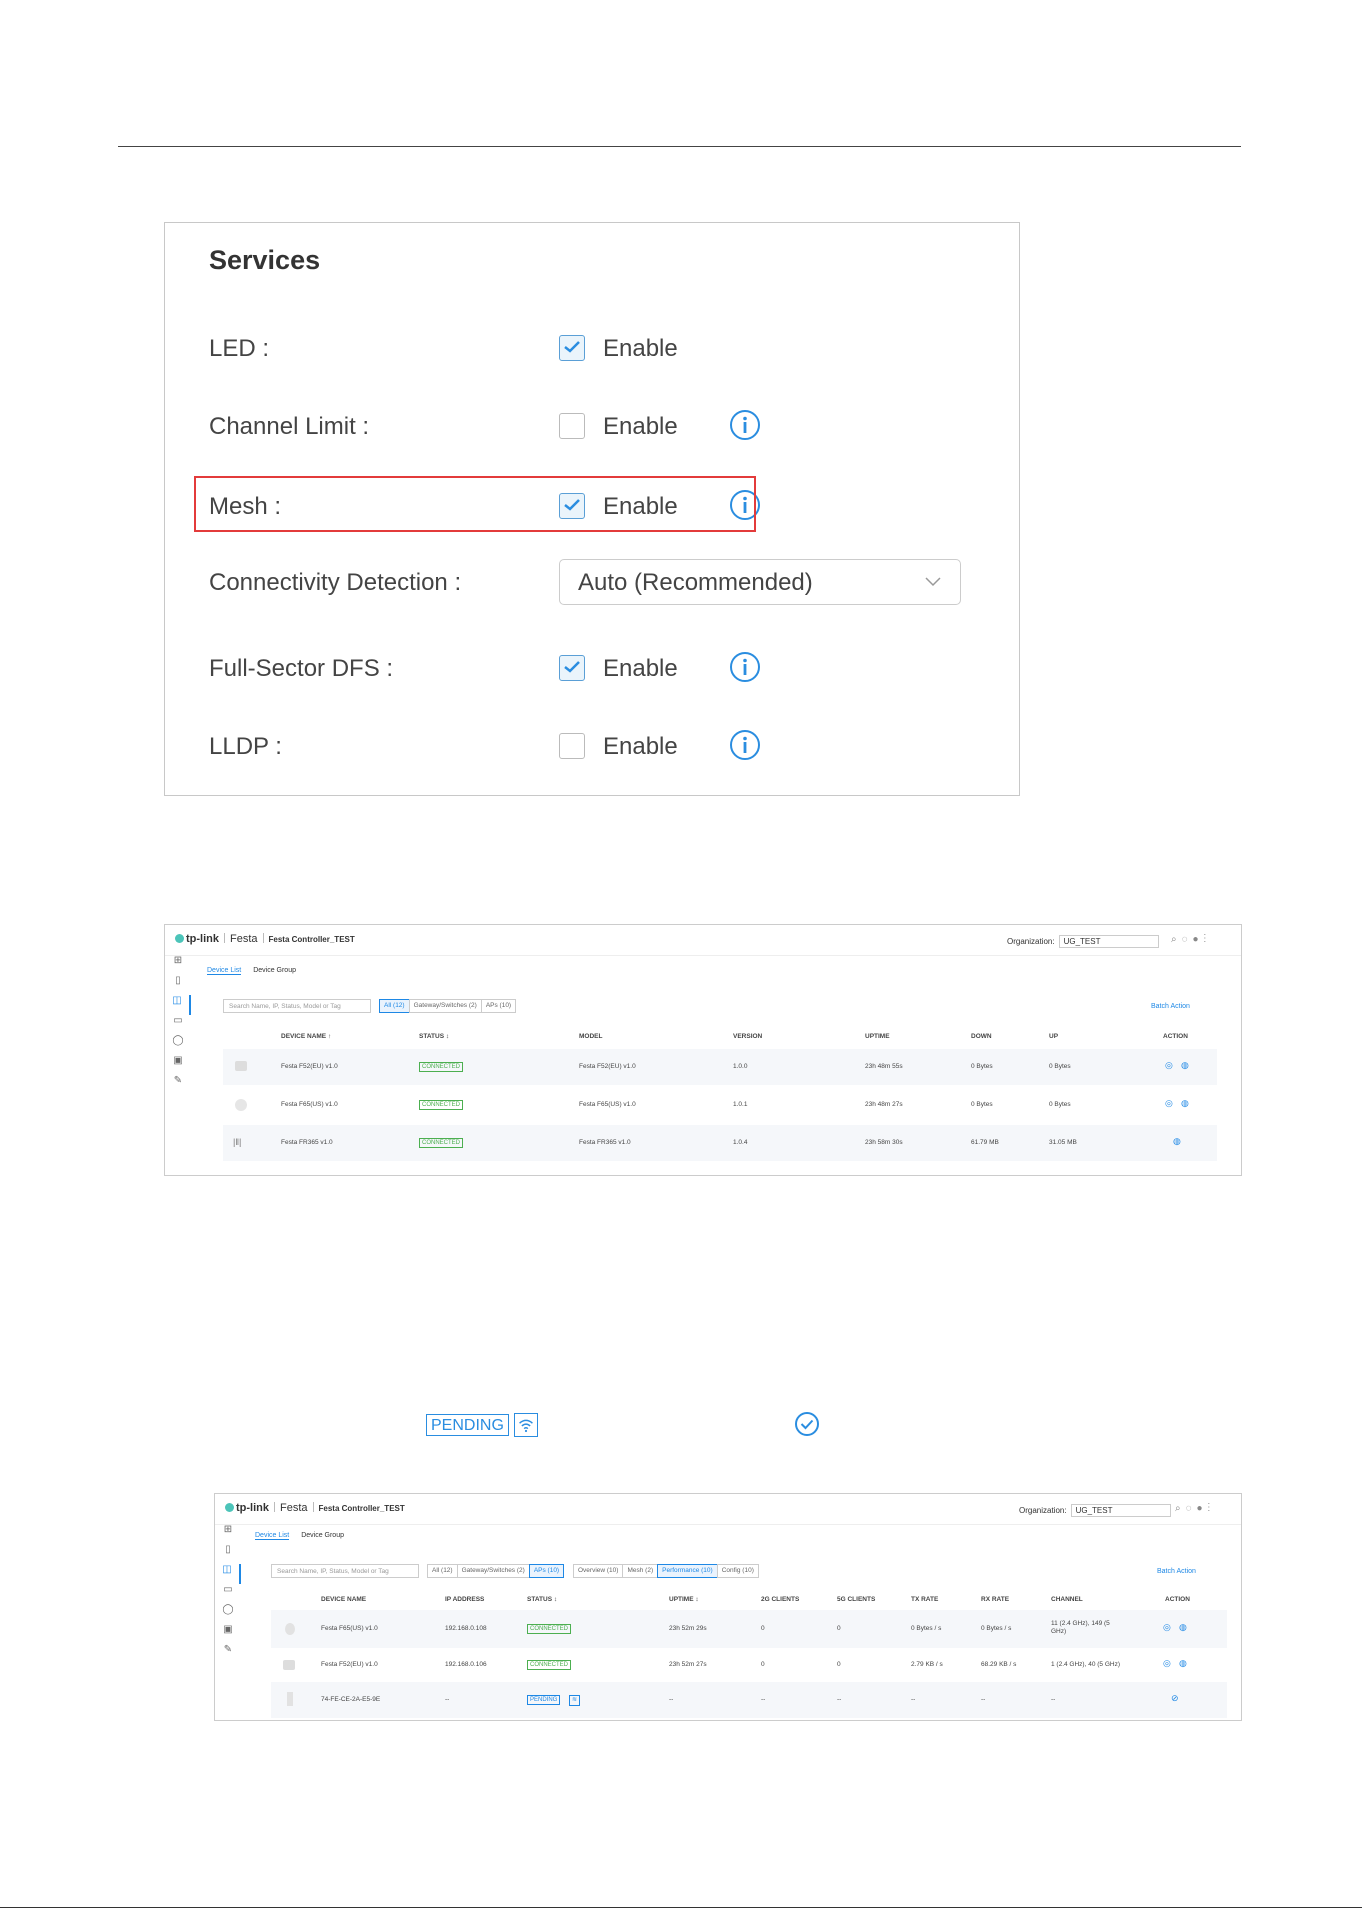  What do you see at coordinates (1085, 1664) in the screenshot?
I see `channel: 1 (2.4 GHz), 40 (5 GHz)` at bounding box center [1085, 1664].